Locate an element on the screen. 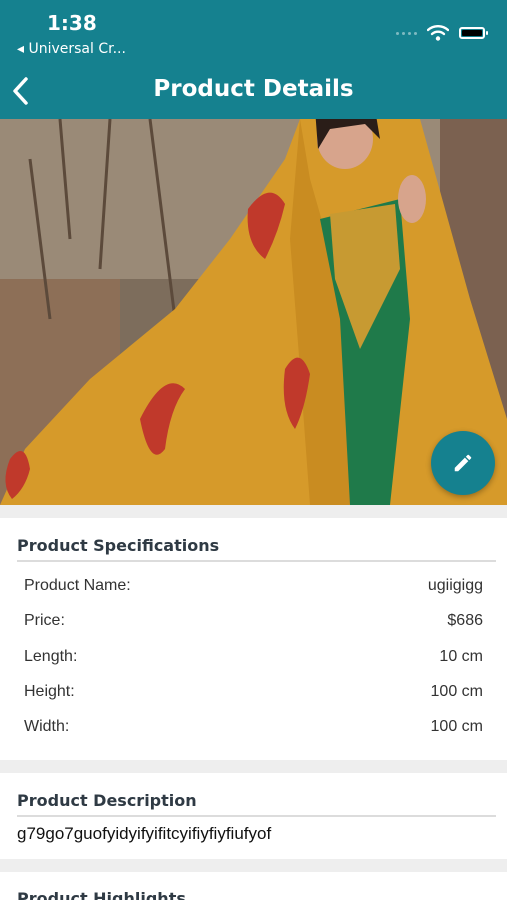 Image resolution: width=507 pixels, height=900 pixels. edit-button is located at coordinates (463, 463).